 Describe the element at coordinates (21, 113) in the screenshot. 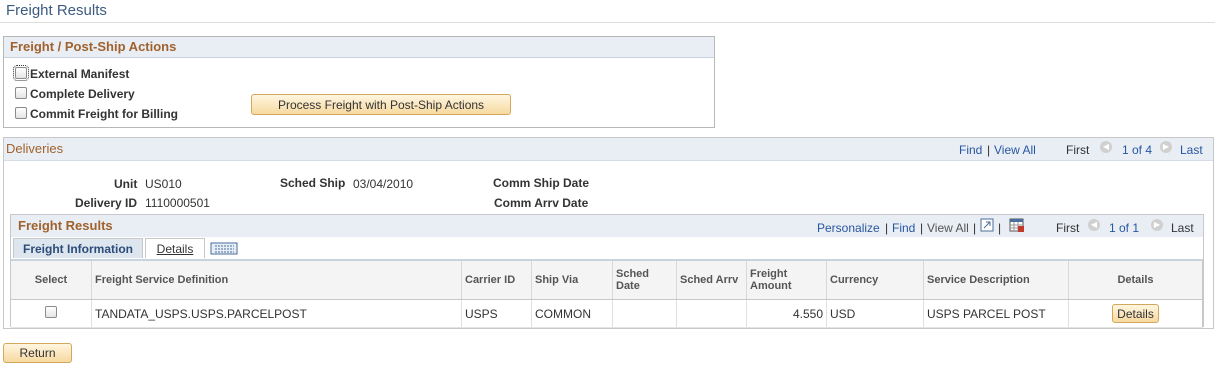

I see `commit-freight-checkbox` at that location.